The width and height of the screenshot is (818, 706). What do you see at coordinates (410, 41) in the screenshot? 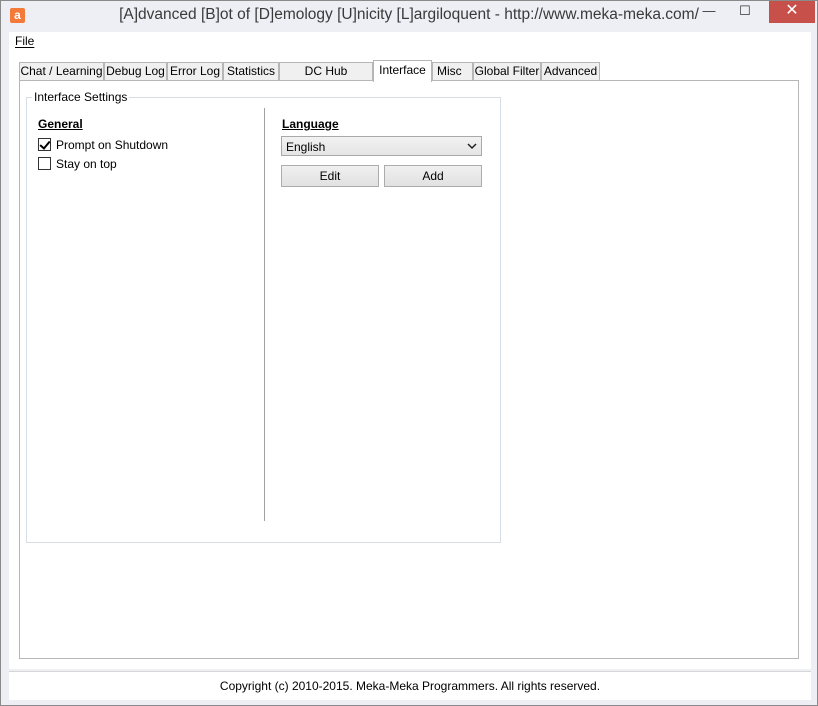
I see `menu-bar: File` at bounding box center [410, 41].